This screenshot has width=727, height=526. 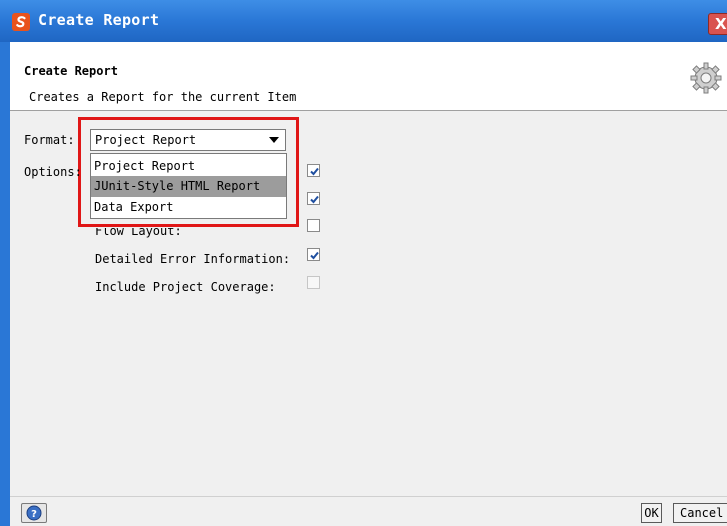 I want to click on format-label: Format:, so click(x=49, y=140).